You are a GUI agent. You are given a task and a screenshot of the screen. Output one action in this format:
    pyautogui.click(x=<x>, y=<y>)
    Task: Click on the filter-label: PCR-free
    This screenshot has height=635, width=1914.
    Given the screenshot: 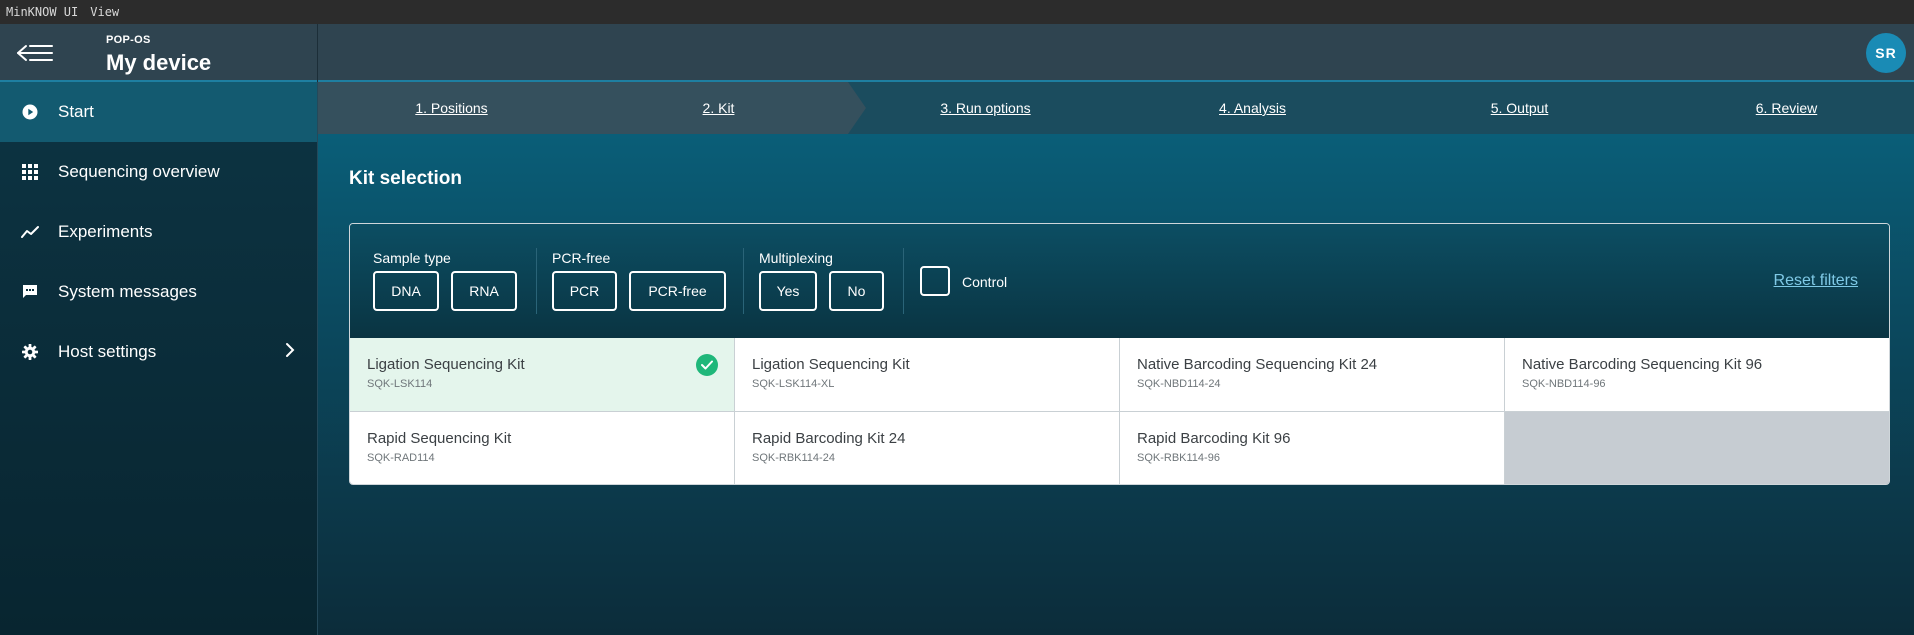 What is the action you would take?
    pyautogui.click(x=581, y=258)
    